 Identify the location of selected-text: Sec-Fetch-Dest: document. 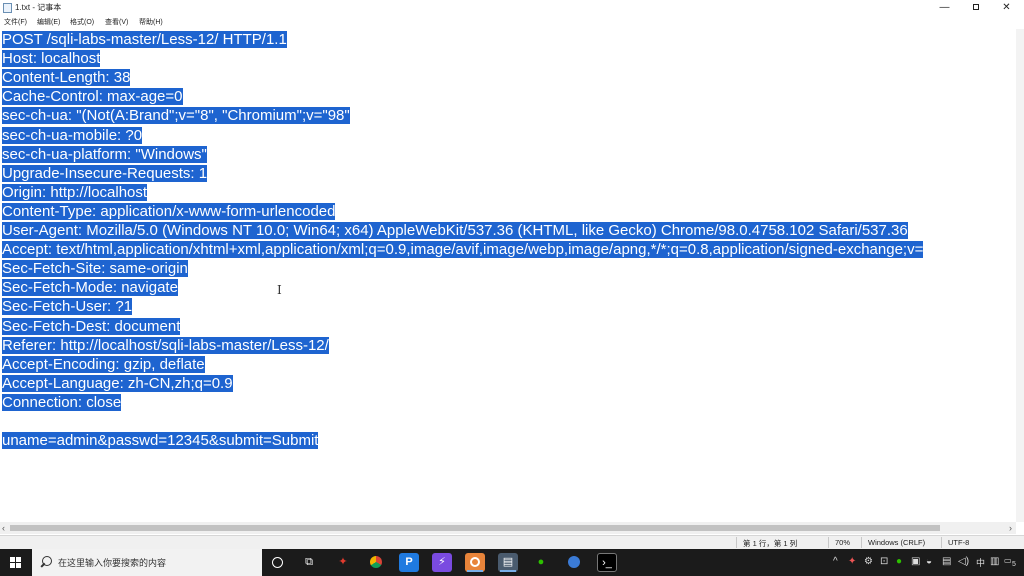
(91, 326).